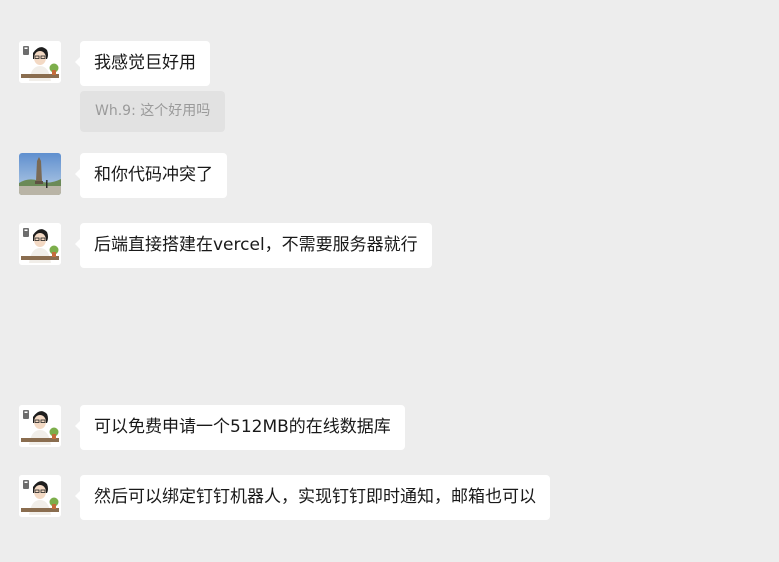 This screenshot has width=779, height=562. I want to click on message-bubble: 和你代码冲突了, so click(151, 175).